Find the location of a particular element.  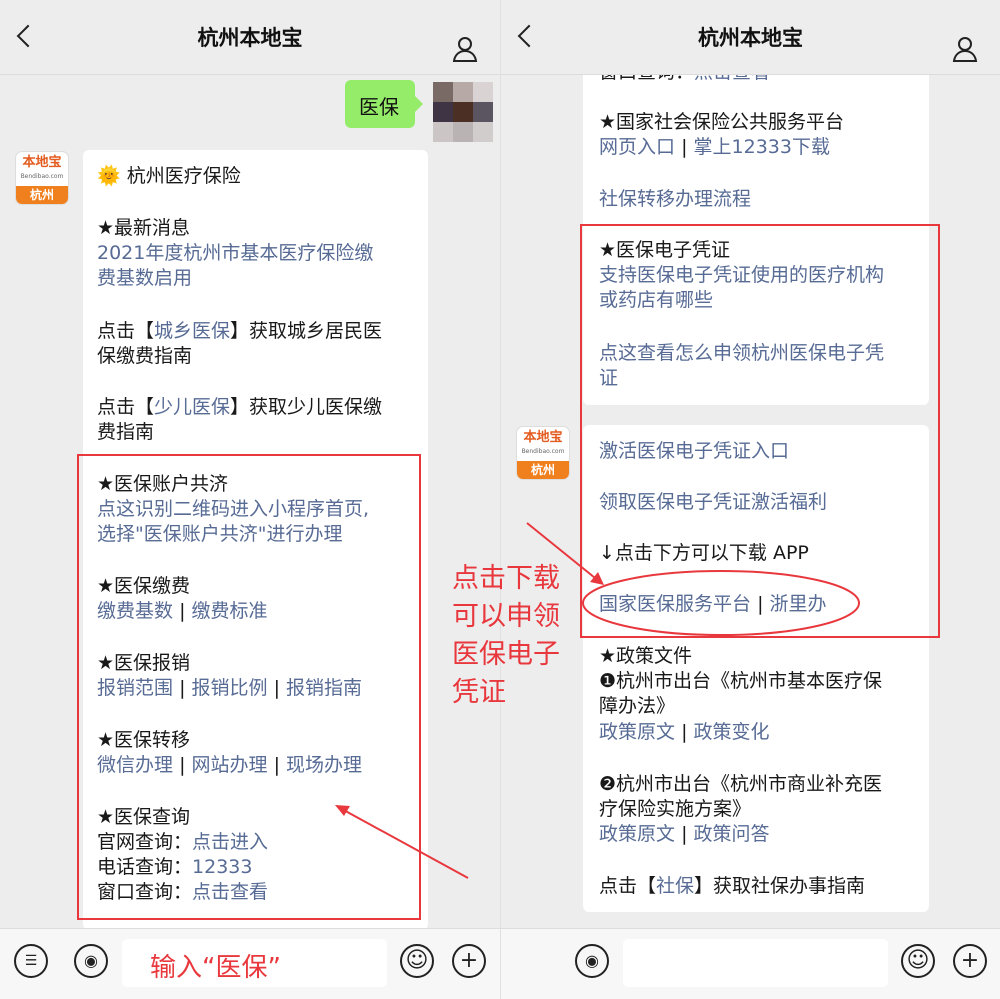

child-insurance-line1: 点击【少儿医保】获取少儿医保缴 is located at coordinates (240, 407).